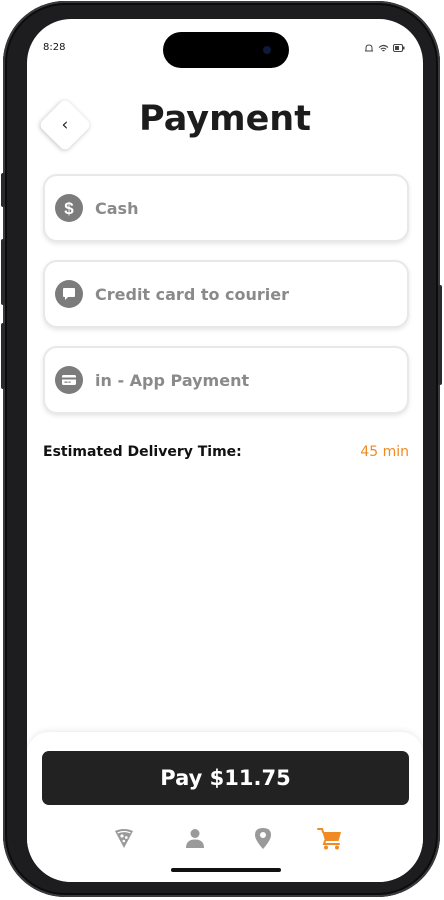  I want to click on payment-option-label: Credit card to courier, so click(192, 294).